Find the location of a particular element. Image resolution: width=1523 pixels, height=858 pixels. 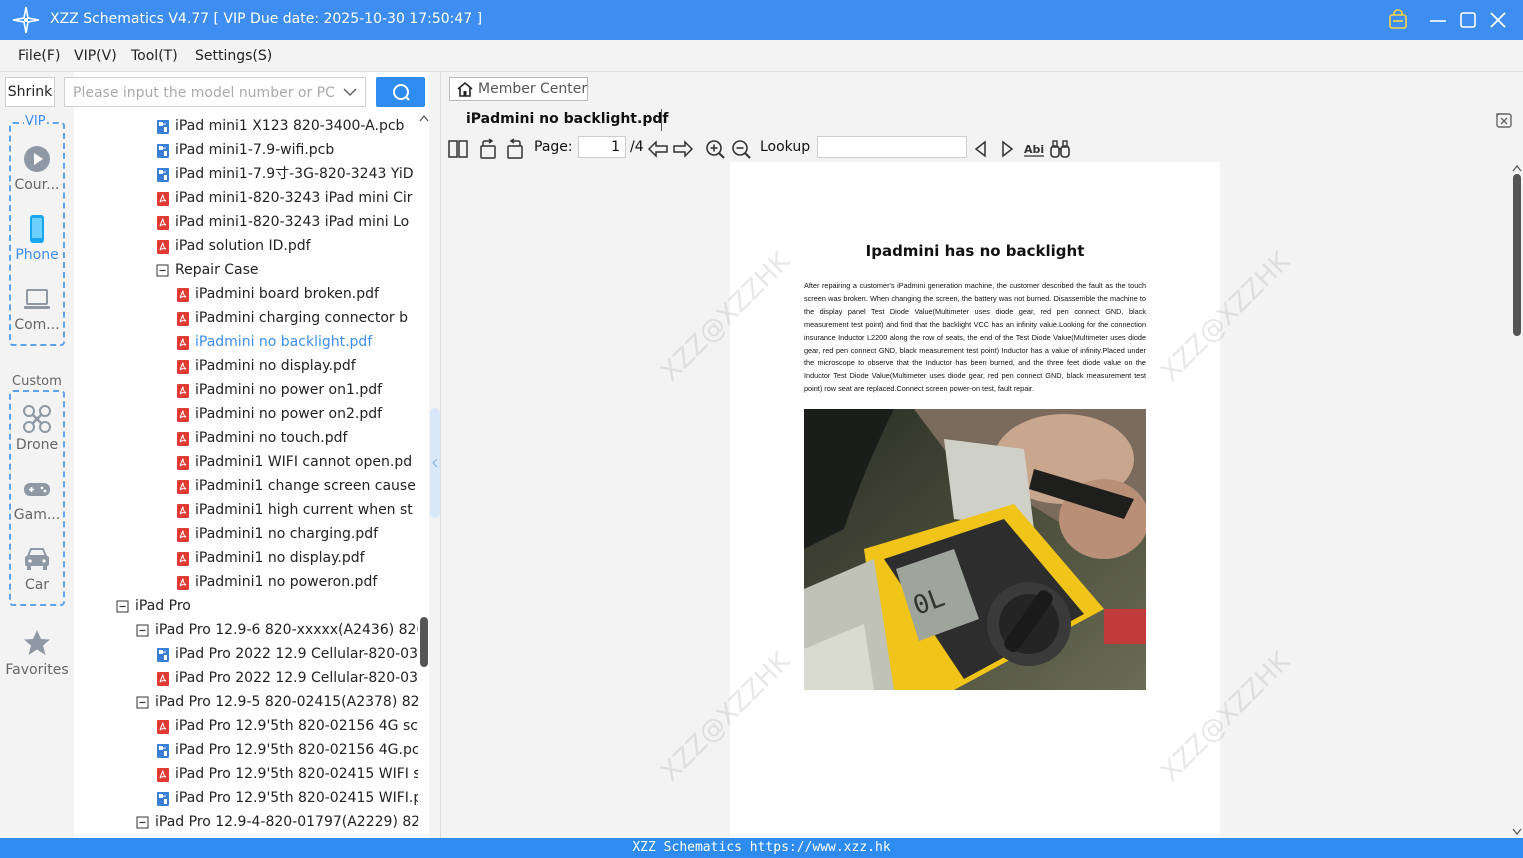

rail-item-favorites: Favorites is located at coordinates (37, 654).